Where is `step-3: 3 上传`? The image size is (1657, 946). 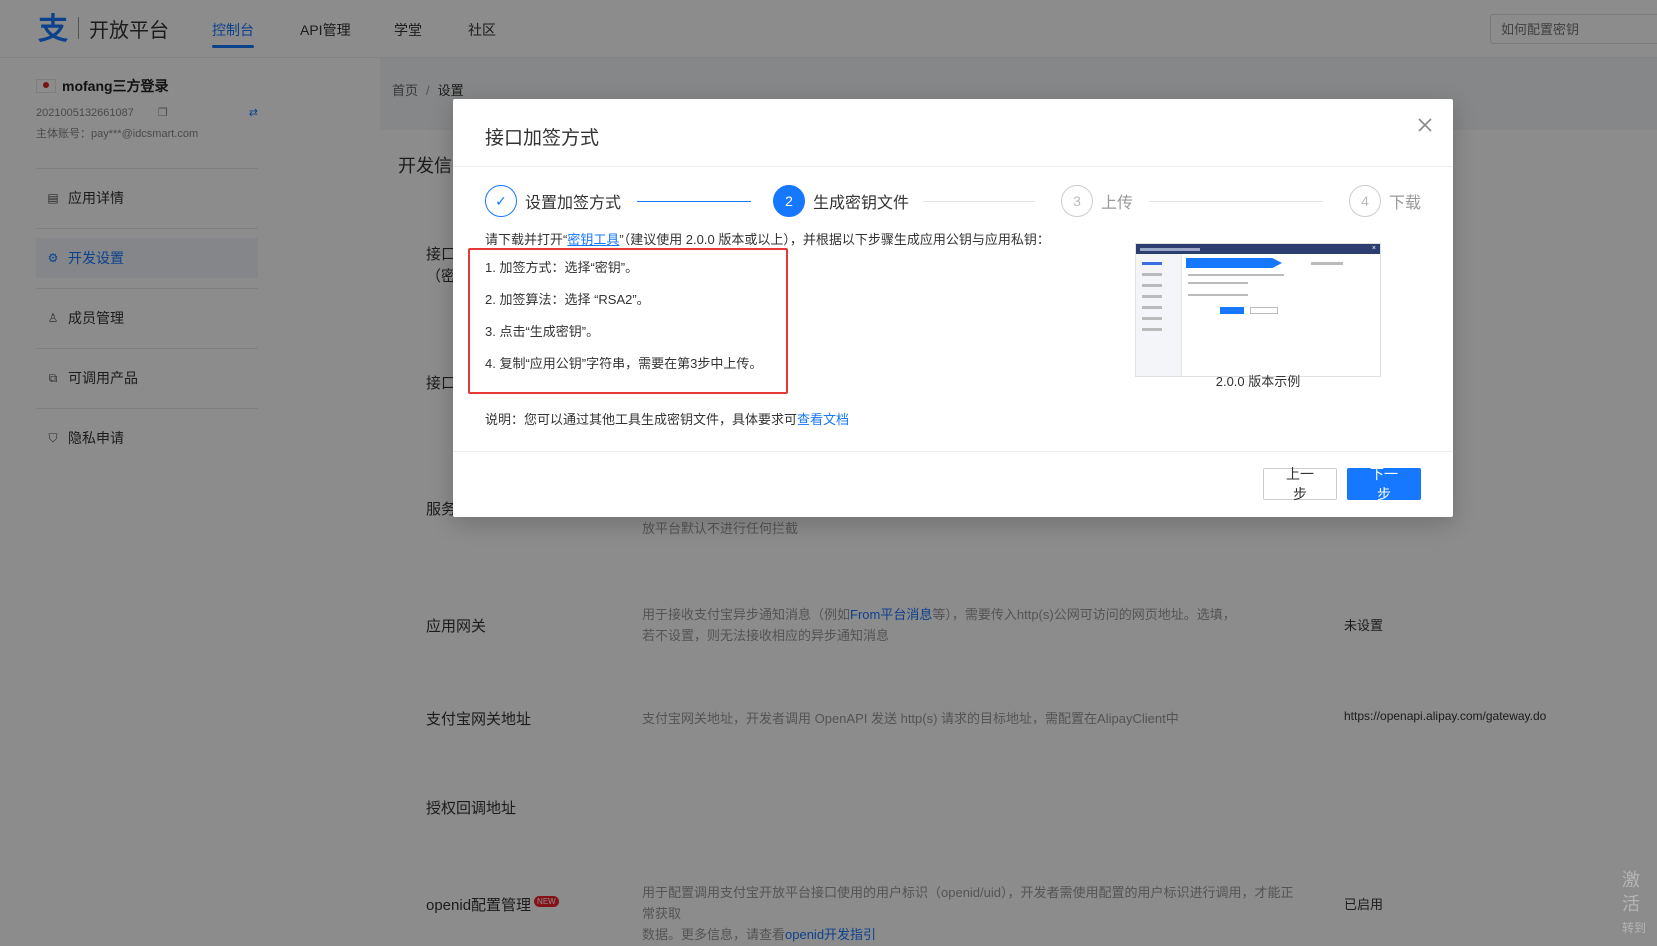 step-3: 3 上传 is located at coordinates (1097, 201).